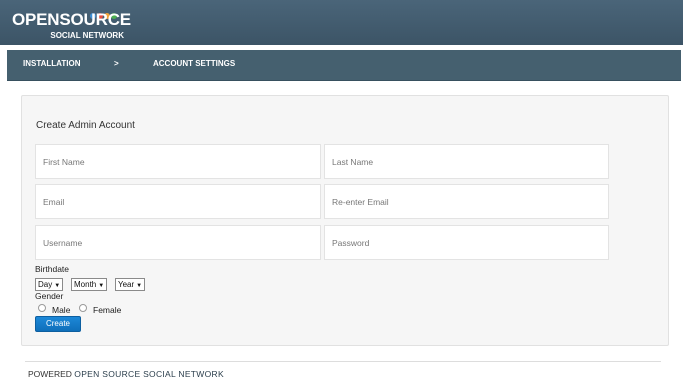 The height and width of the screenshot is (383, 683). Describe the element at coordinates (341, 22) in the screenshot. I see `top-header: OPENSOURCE SOCIAL NETWORK` at that location.